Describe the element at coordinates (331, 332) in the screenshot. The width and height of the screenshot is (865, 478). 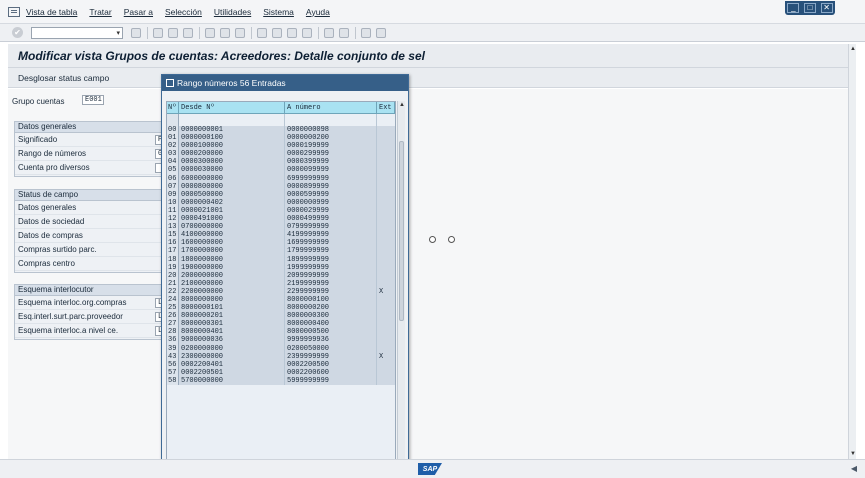
I see `cell-hasta: 8000000500` at that location.